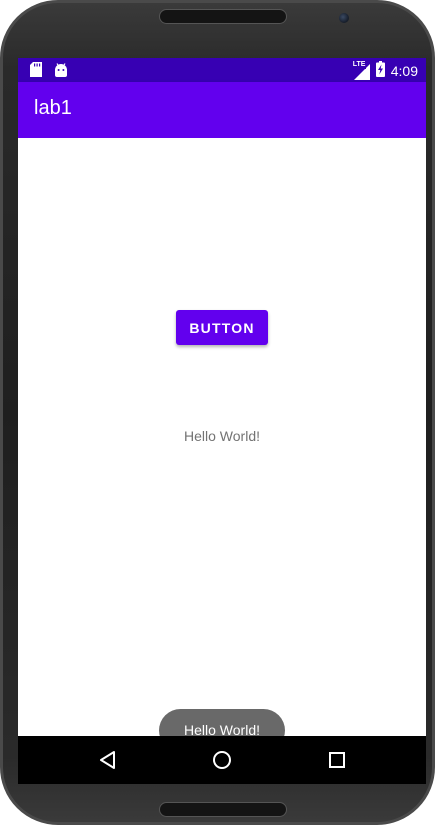 This screenshot has height=825, width=435. I want to click on navigation-bar, so click(222, 760).